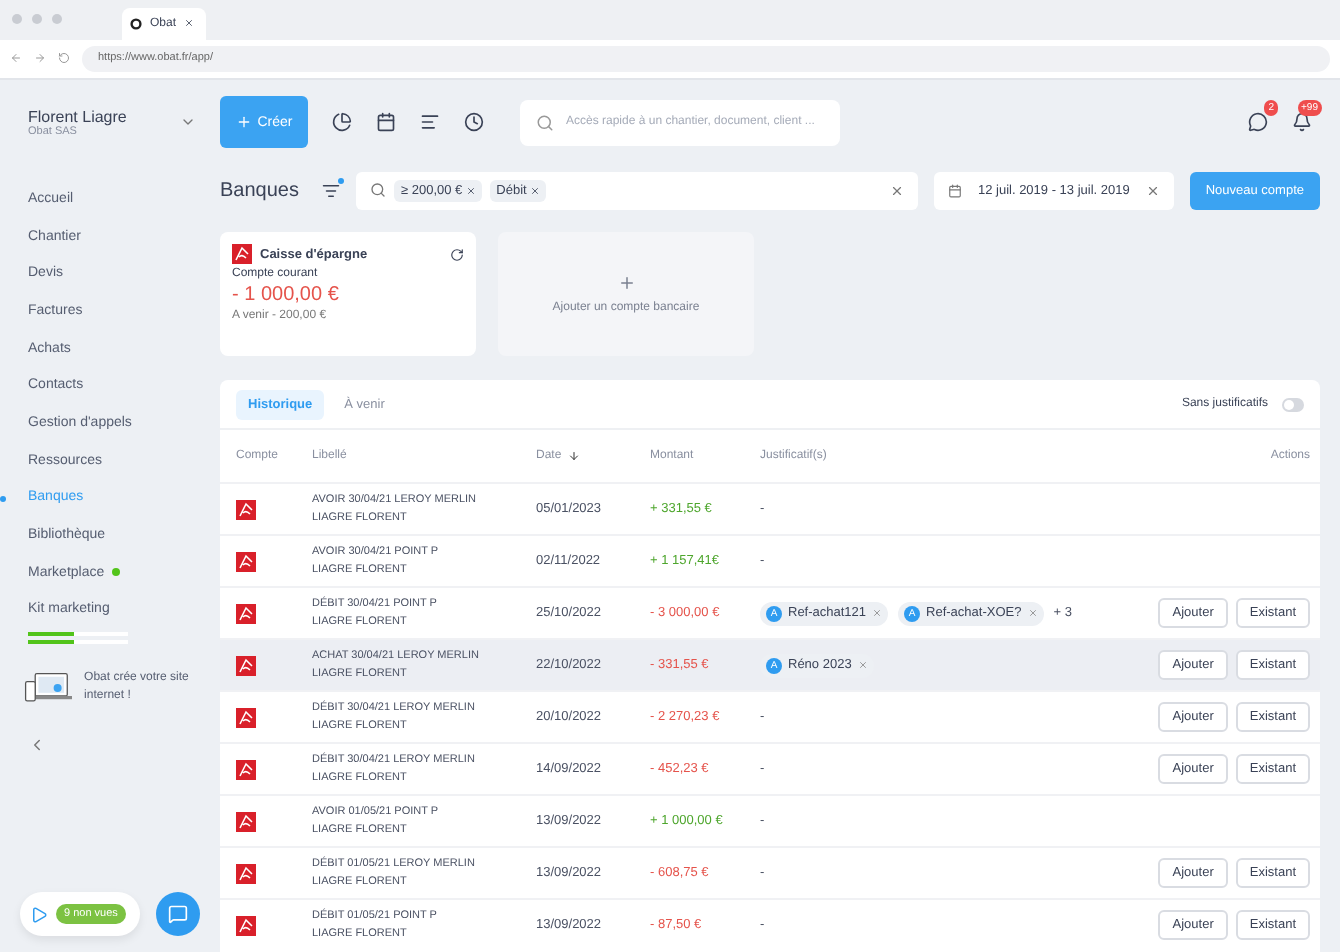  I want to click on account-balance: - 1 000,00 €, so click(286, 295).